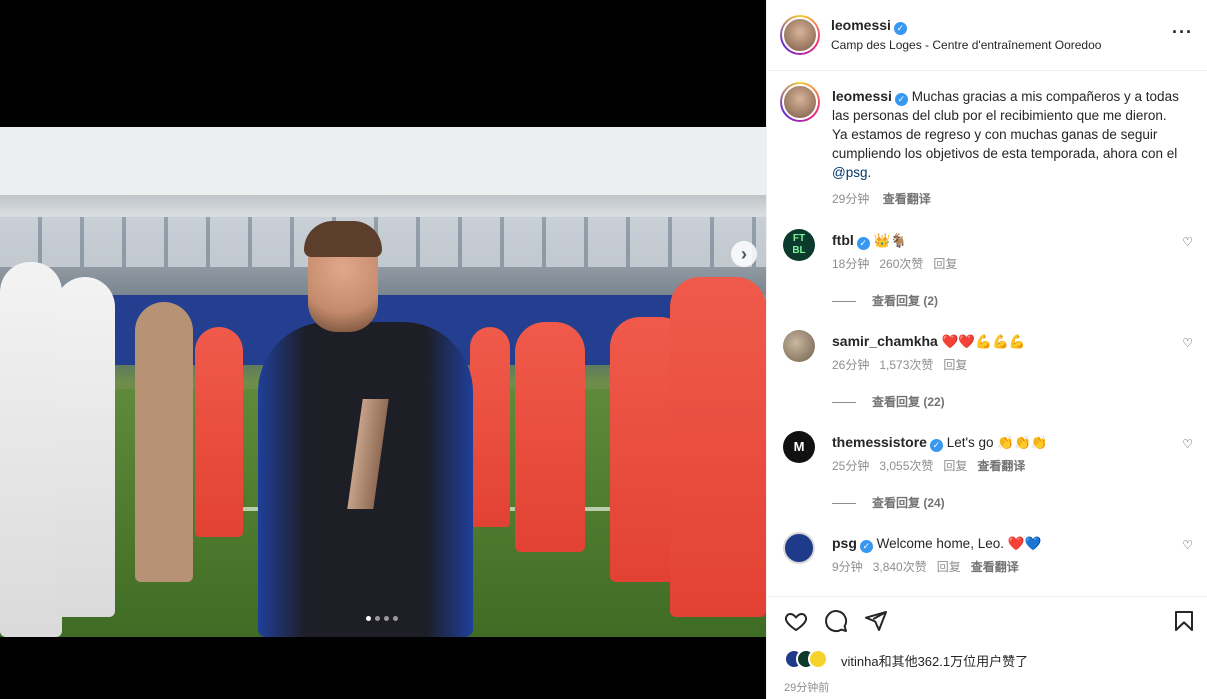  Describe the element at coordinates (997, 442) in the screenshot. I see `comment-text: Let's go 👏👏👏` at that location.